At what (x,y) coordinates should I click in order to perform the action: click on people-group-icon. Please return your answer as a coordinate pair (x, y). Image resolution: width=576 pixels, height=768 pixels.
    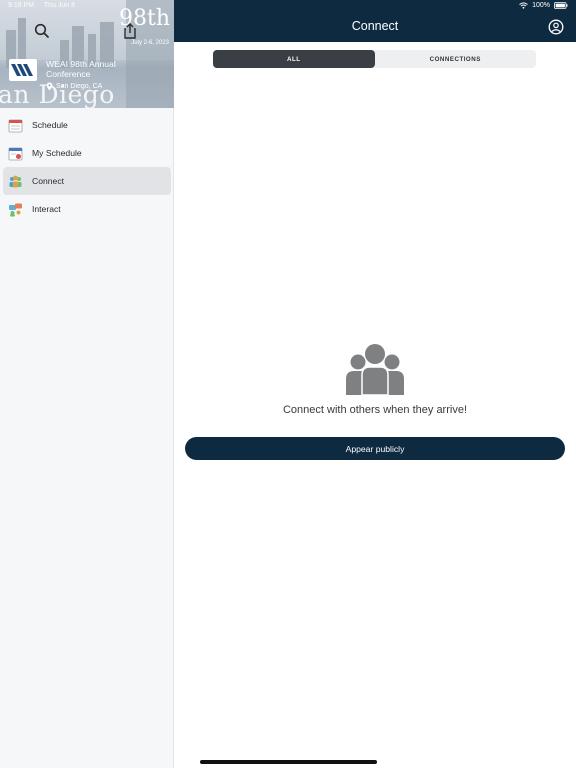
    Looking at the image, I should click on (375, 369).